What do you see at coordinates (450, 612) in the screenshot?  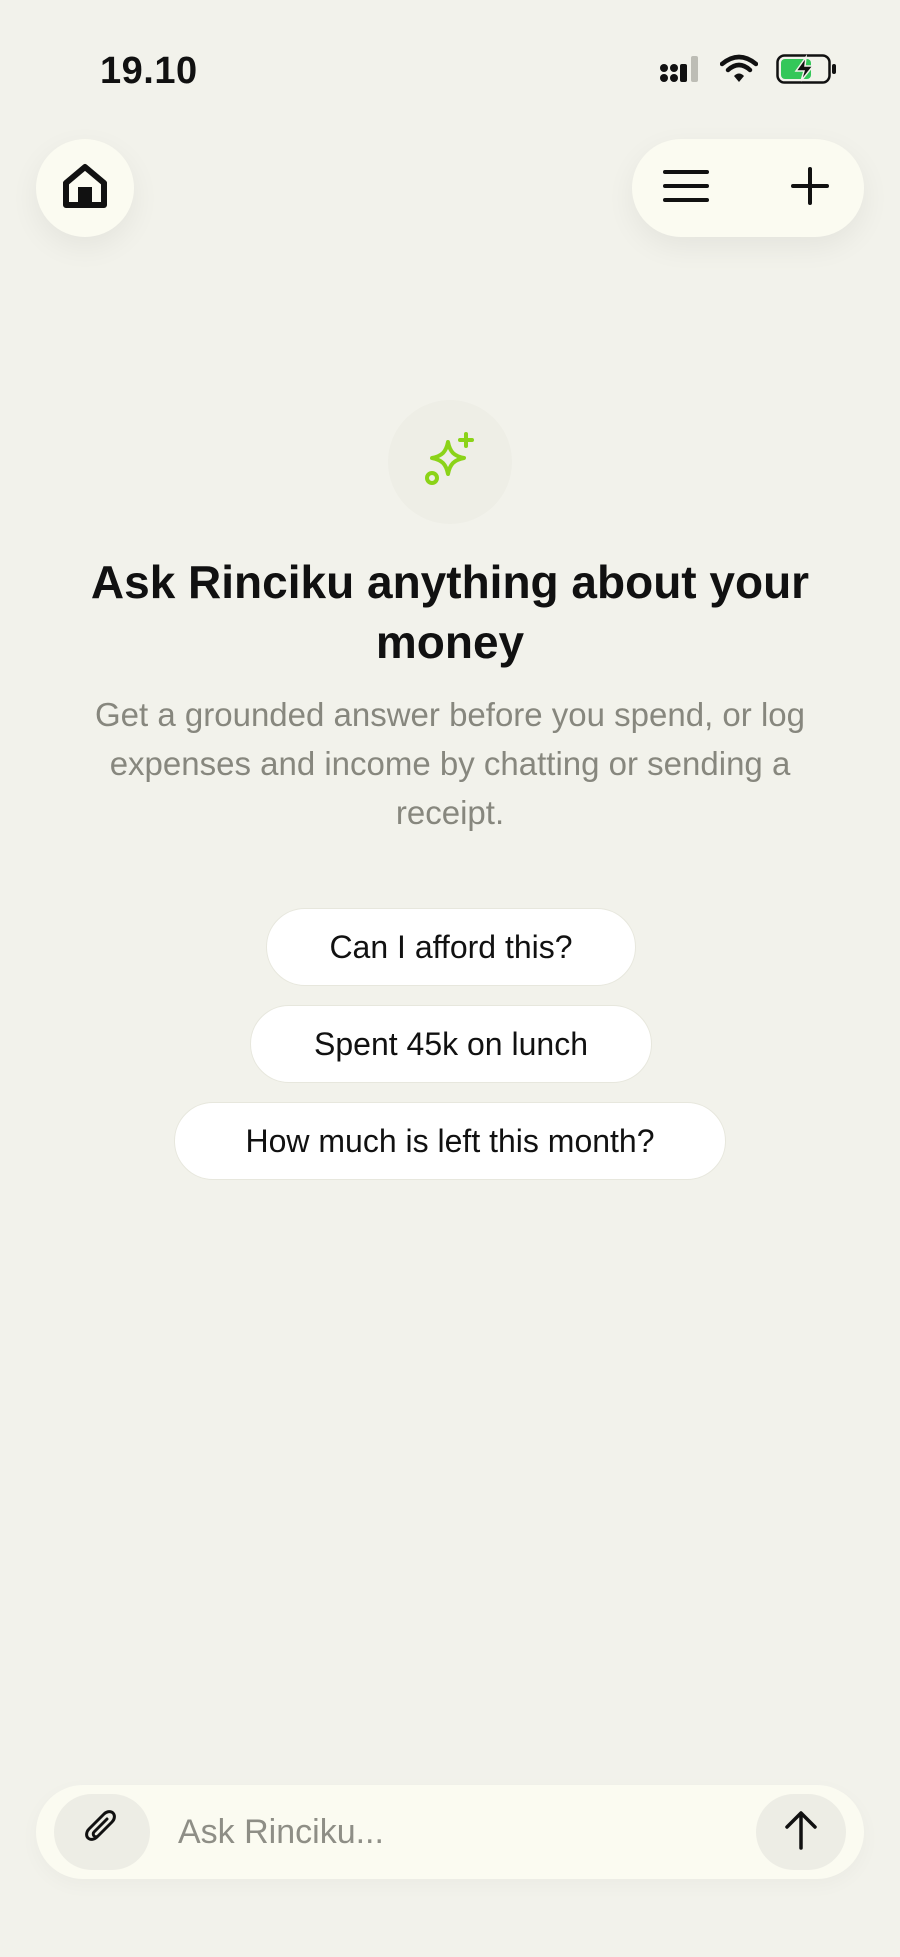 I see `page-title: Ask Rinciku anything about your money` at bounding box center [450, 612].